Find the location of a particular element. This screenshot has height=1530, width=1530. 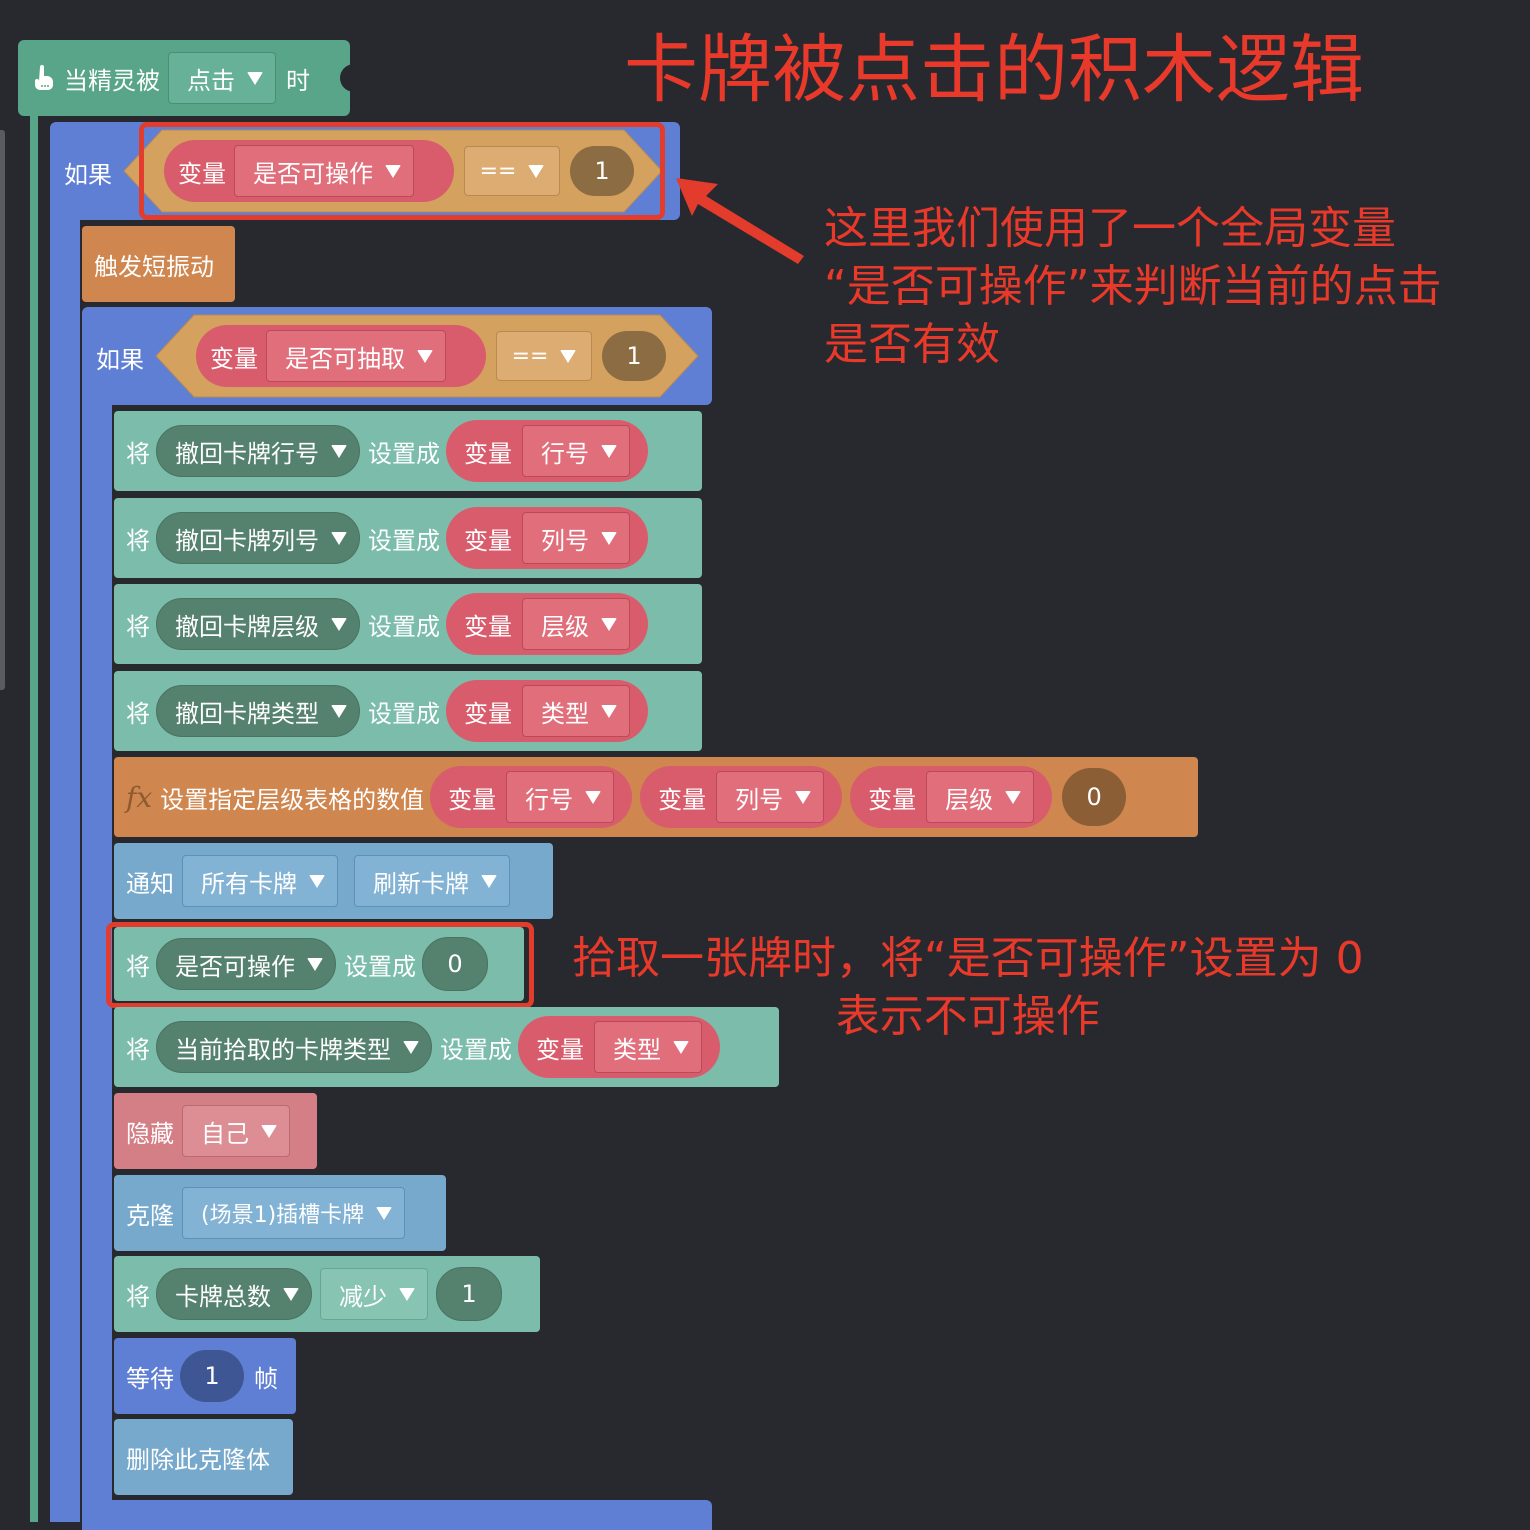

annotation-arrow is located at coordinates (740, 221).